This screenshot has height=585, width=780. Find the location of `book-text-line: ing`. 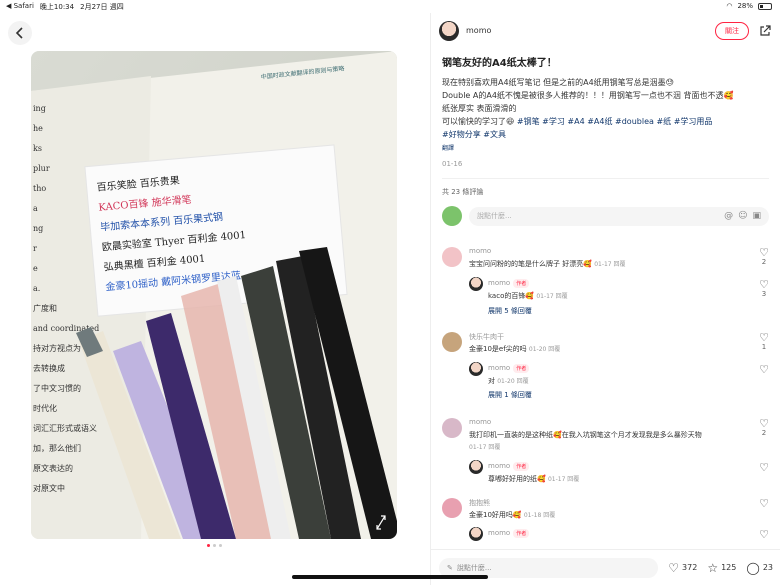

book-text-line: ing is located at coordinates (39, 108).